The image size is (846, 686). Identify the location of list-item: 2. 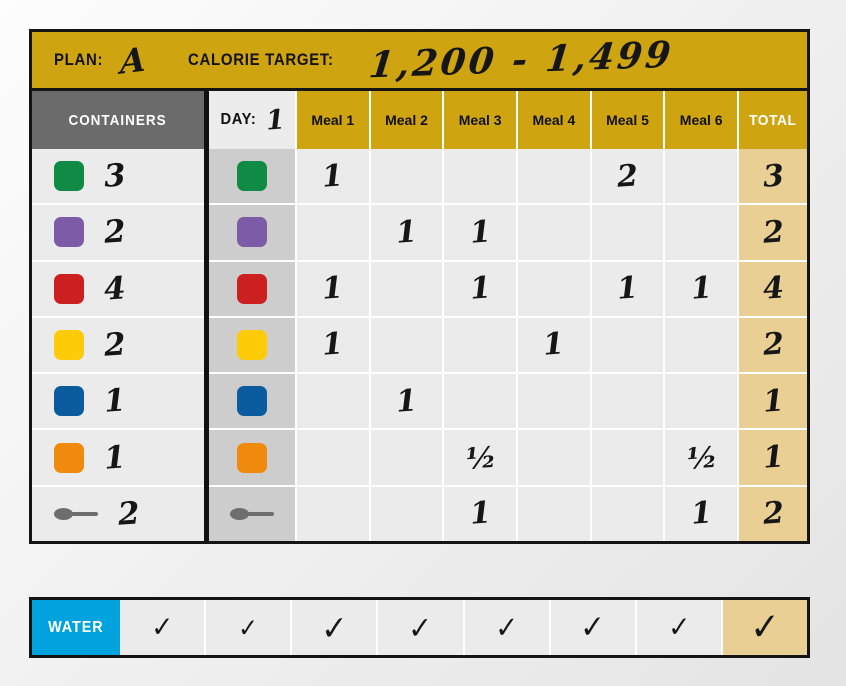
(118, 513).